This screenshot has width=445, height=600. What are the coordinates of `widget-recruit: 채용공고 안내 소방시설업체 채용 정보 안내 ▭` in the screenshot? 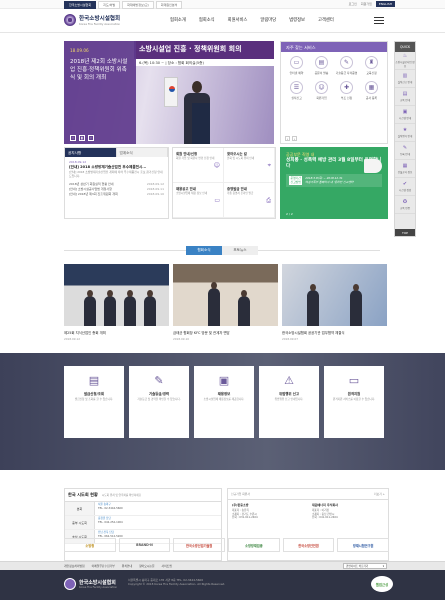 It's located at (198, 200).